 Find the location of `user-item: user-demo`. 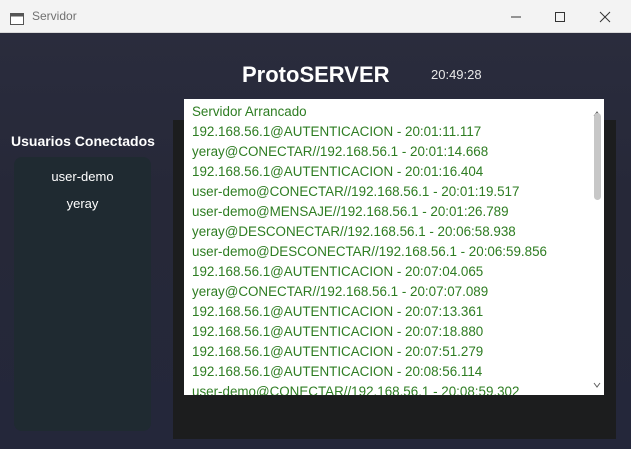

user-item: user-demo is located at coordinates (82, 176).